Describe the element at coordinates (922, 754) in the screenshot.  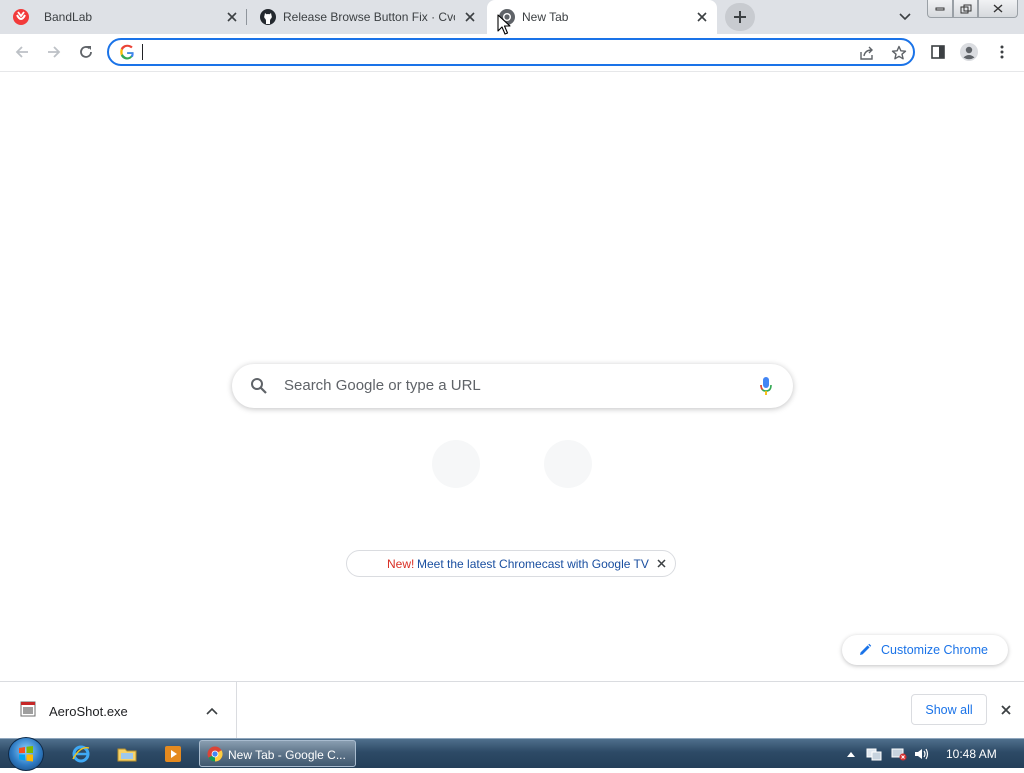
I see `volume-icon` at that location.